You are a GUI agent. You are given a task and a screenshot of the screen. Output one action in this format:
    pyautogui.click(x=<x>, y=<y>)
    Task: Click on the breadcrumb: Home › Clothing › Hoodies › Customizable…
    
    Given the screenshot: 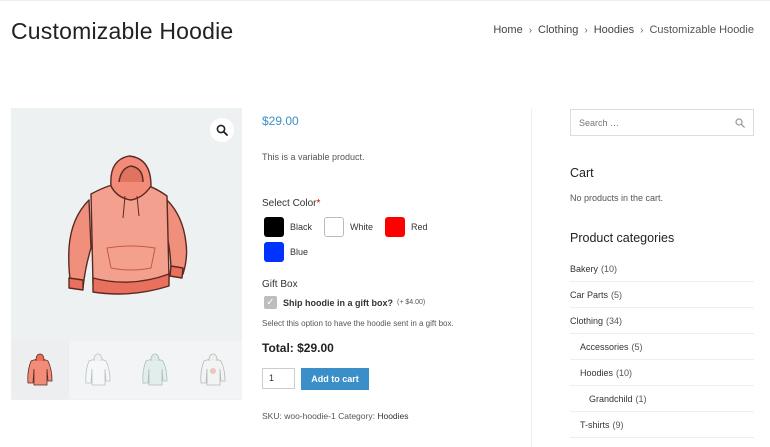 What is the action you would take?
    pyautogui.click(x=623, y=30)
    